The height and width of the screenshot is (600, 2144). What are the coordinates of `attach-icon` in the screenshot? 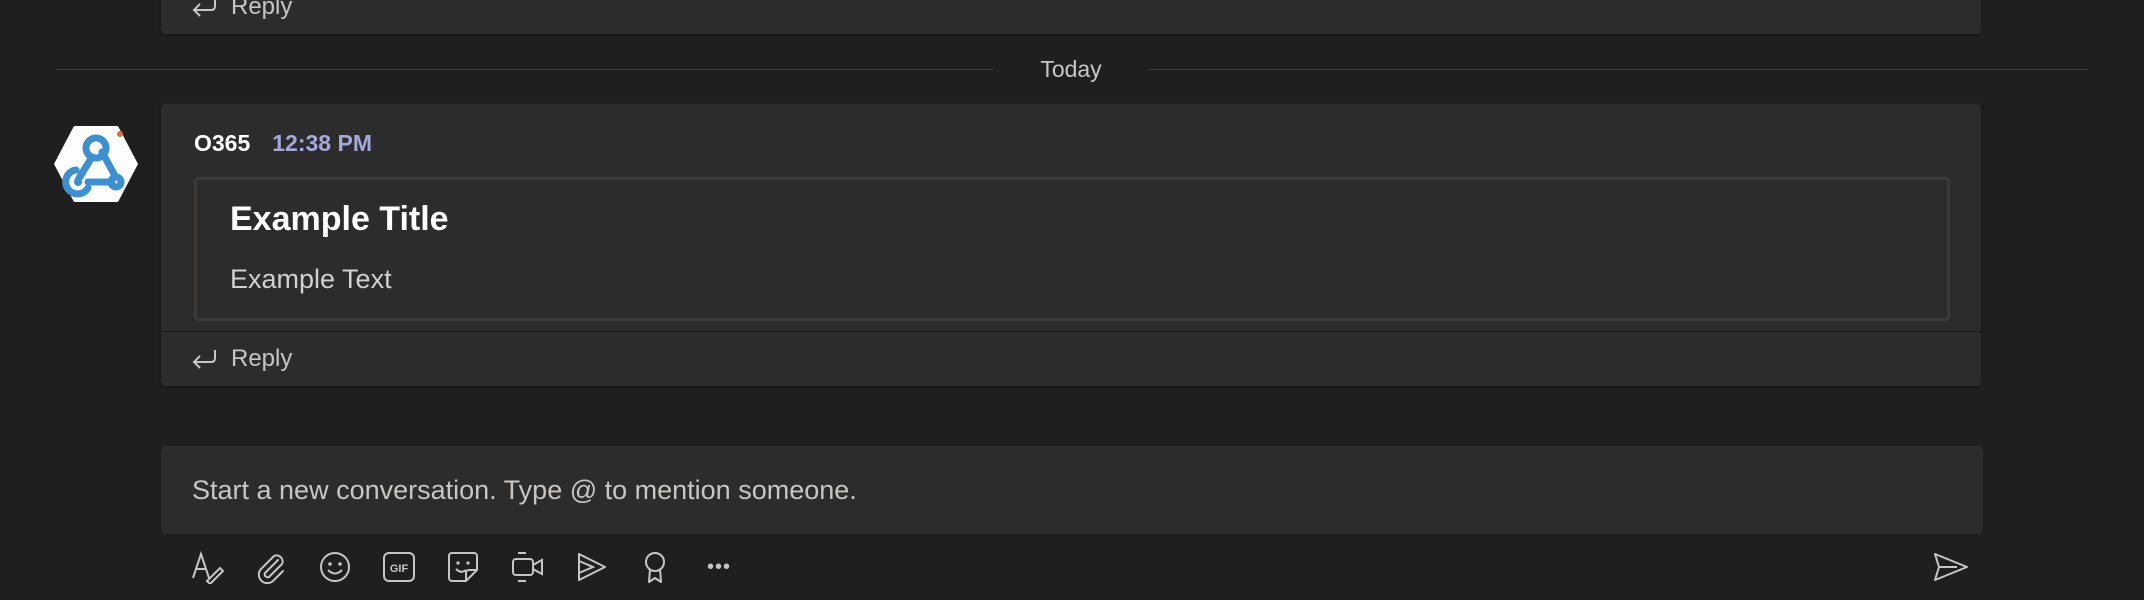 It's located at (270, 569).